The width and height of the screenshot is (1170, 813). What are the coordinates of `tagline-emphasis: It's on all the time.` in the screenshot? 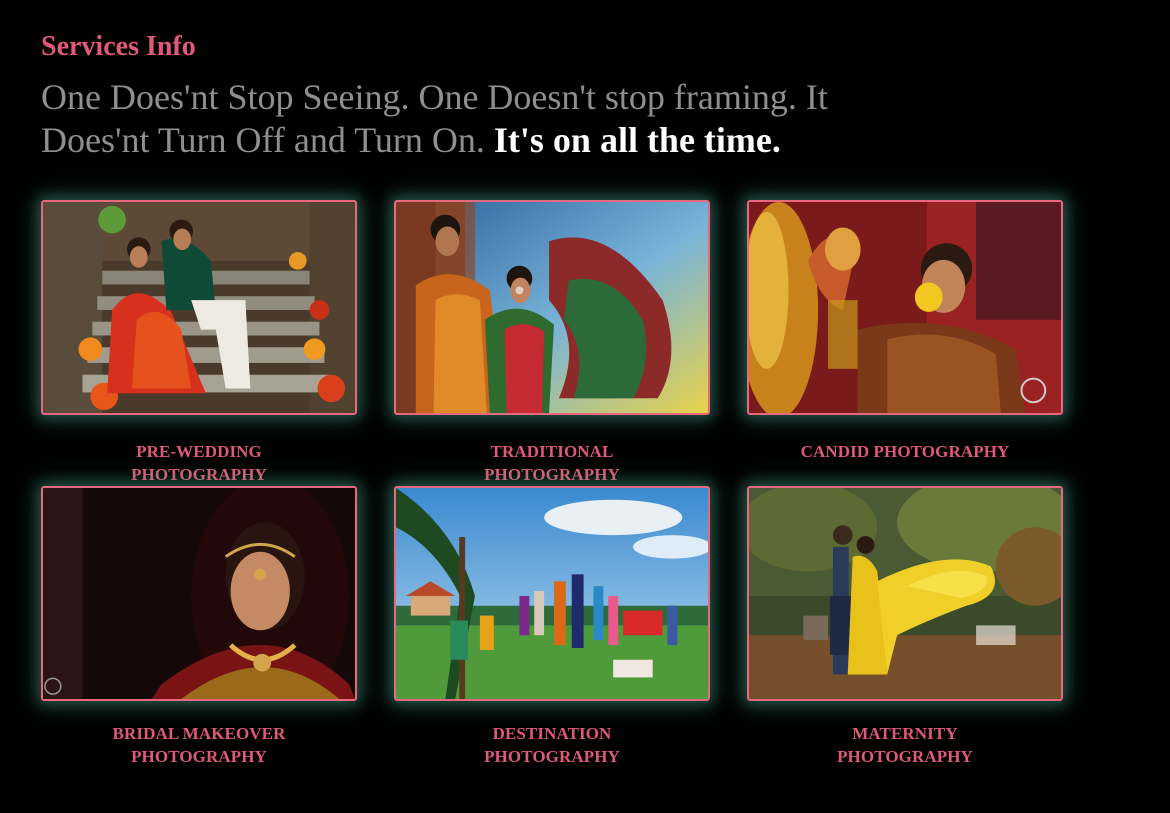 It's located at (637, 140).